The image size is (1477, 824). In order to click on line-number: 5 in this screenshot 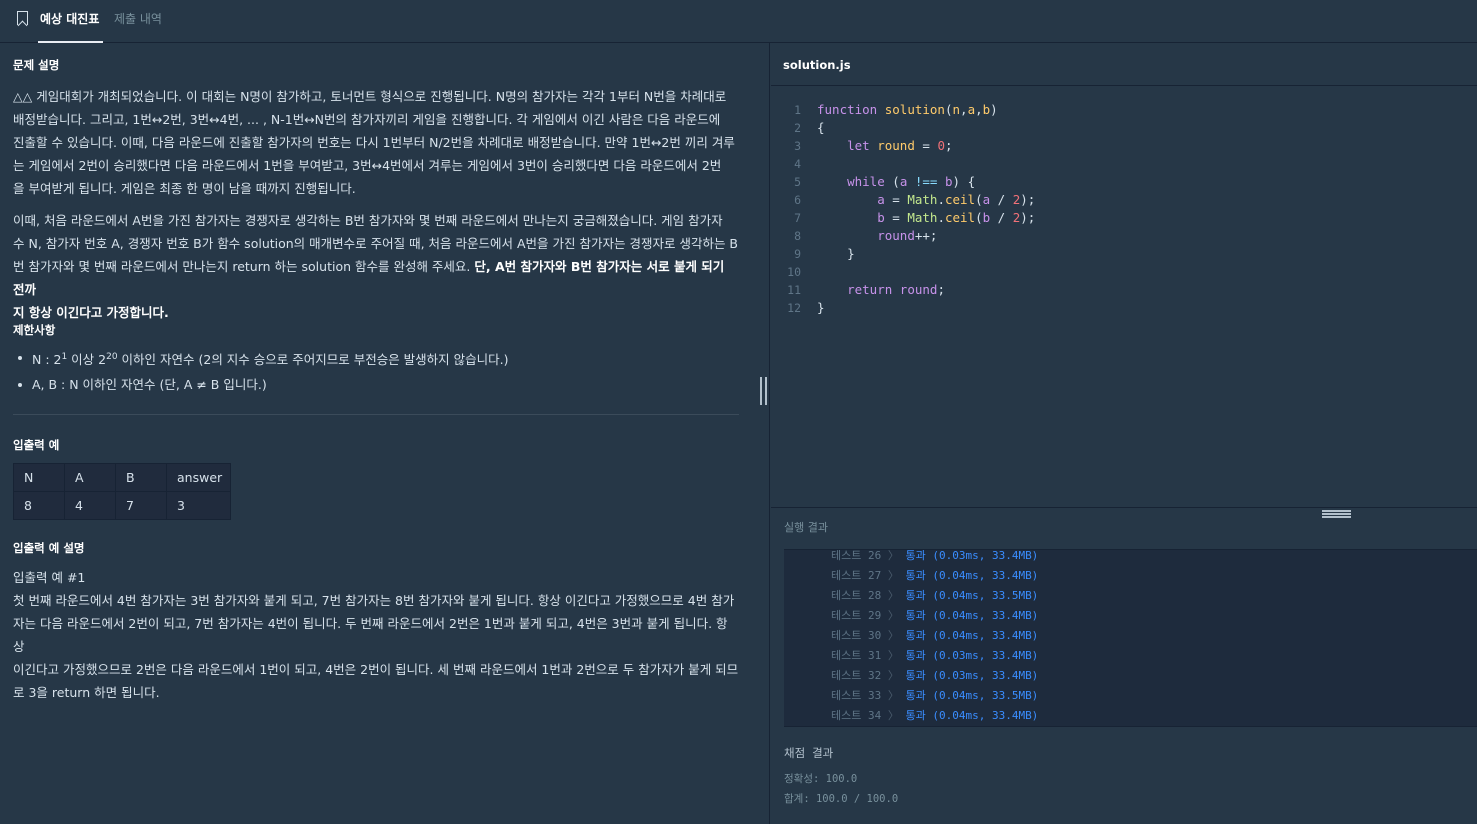, I will do `click(797, 182)`.